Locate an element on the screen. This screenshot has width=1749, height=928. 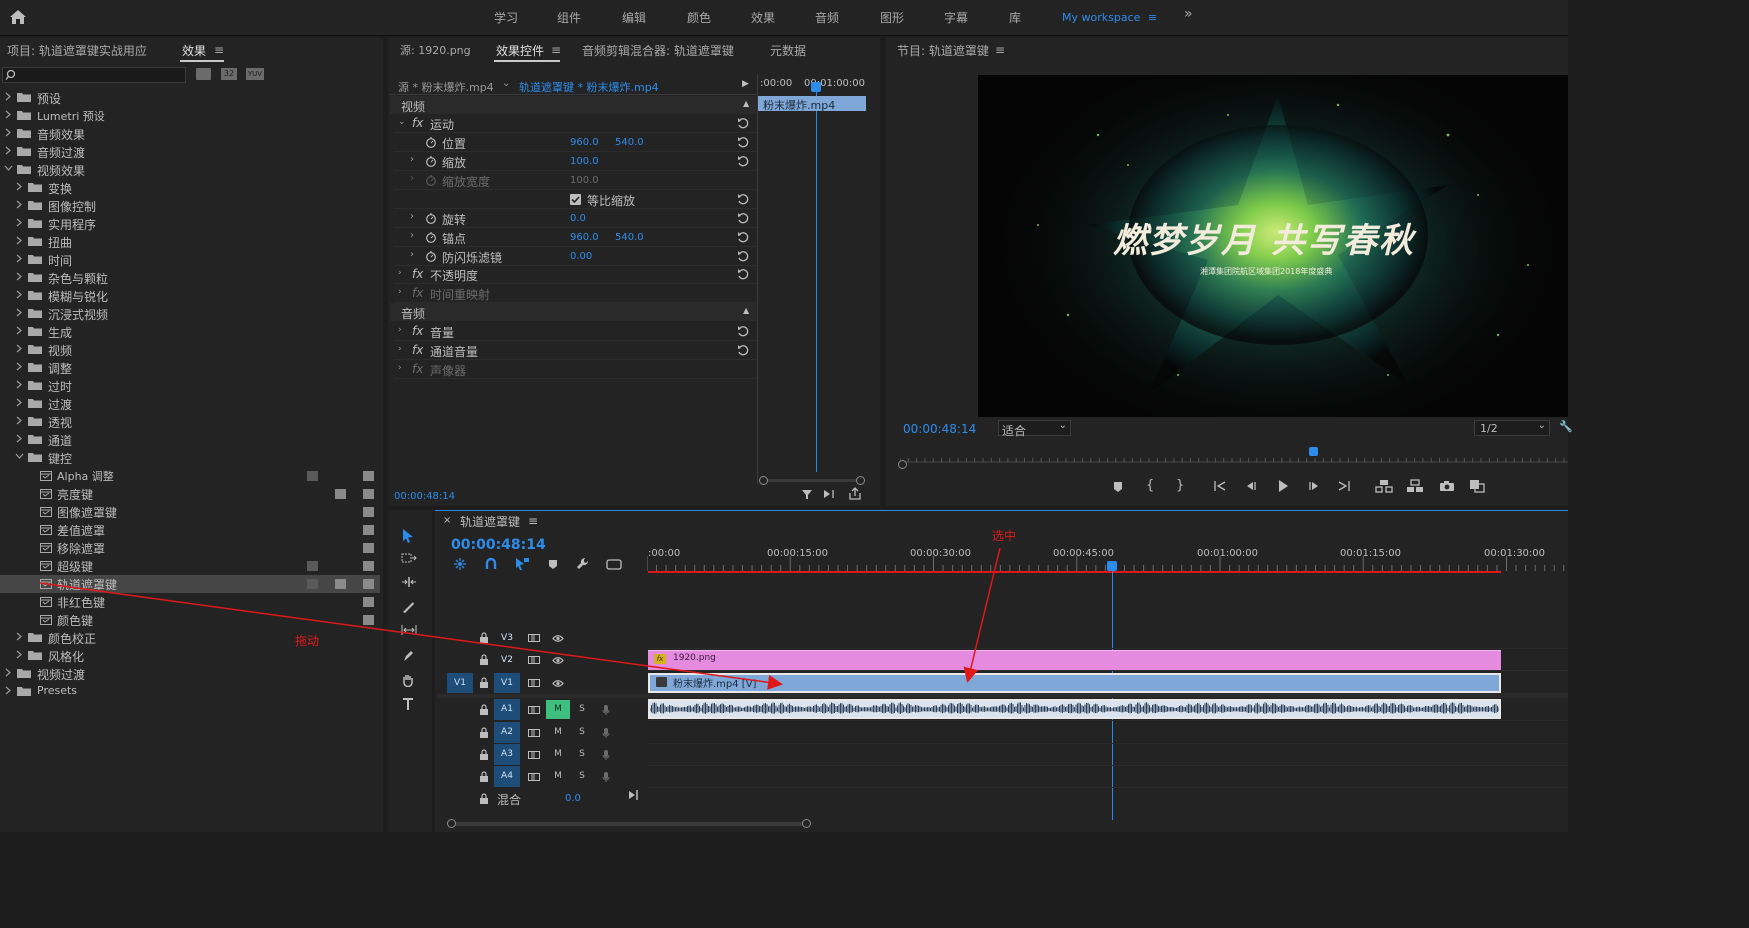
program-ruler is located at coordinates (1234, 457).